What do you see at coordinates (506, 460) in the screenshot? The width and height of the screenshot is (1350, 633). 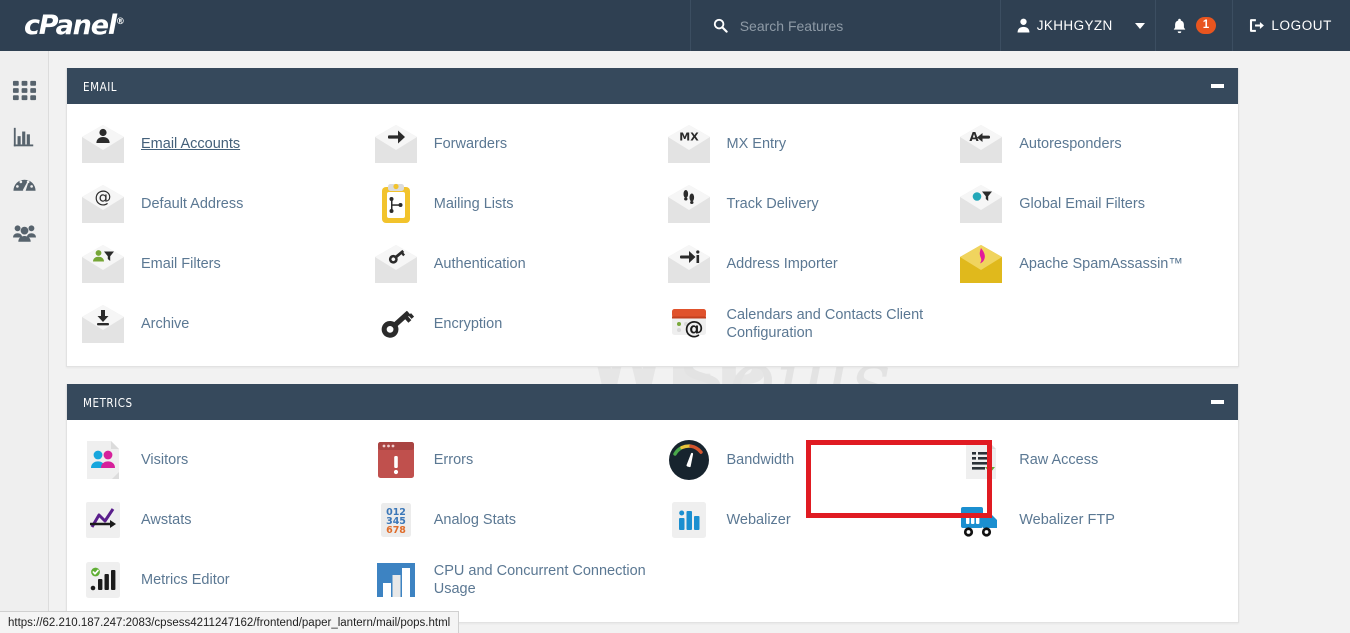 I see `tile-errors: Errors` at bounding box center [506, 460].